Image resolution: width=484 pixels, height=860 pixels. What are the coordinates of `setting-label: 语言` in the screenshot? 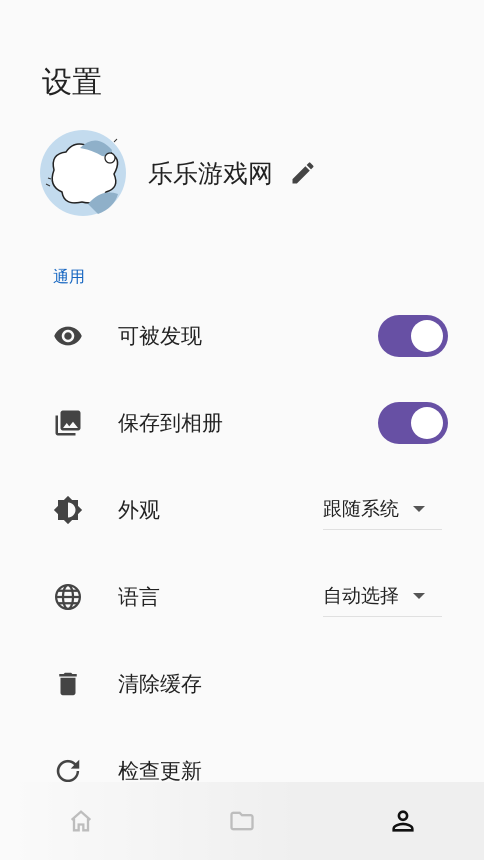 It's located at (139, 597).